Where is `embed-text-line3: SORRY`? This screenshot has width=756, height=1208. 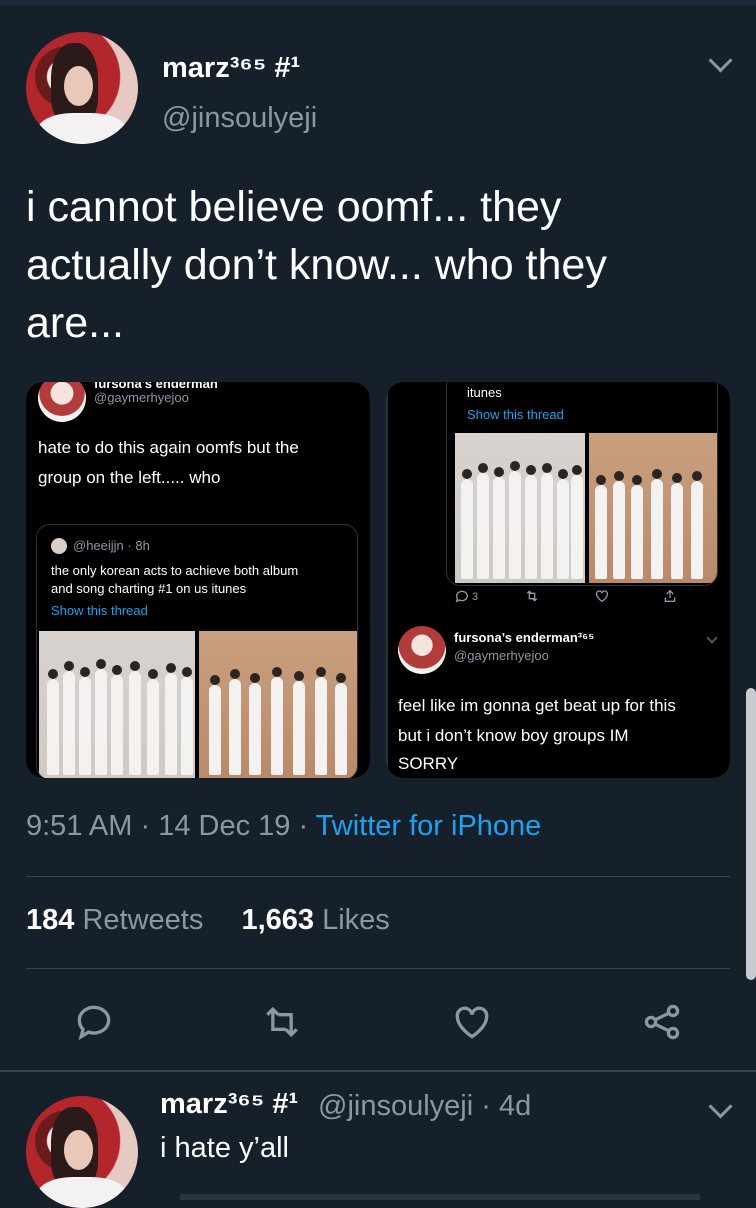 embed-text-line3: SORRY is located at coordinates (428, 763).